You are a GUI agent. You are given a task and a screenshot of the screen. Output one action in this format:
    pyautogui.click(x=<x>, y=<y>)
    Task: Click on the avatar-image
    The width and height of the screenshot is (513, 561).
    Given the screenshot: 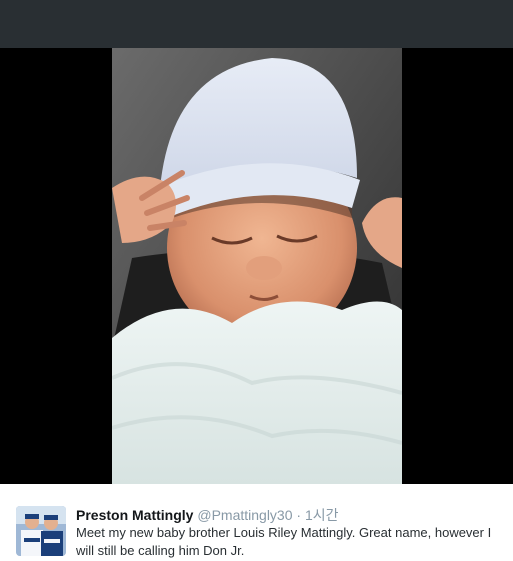 What is the action you would take?
    pyautogui.click(x=41, y=531)
    